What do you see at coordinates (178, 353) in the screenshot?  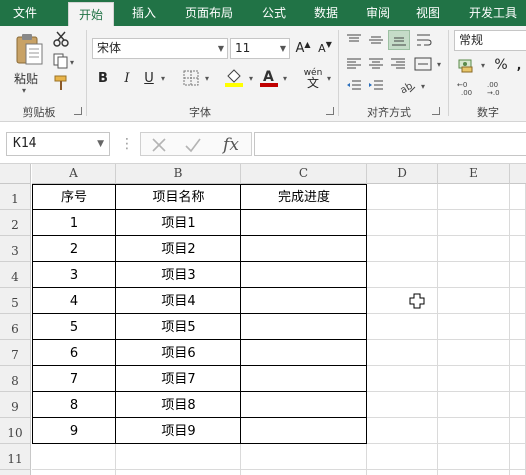 I see `table-cell: 项目6` at bounding box center [178, 353].